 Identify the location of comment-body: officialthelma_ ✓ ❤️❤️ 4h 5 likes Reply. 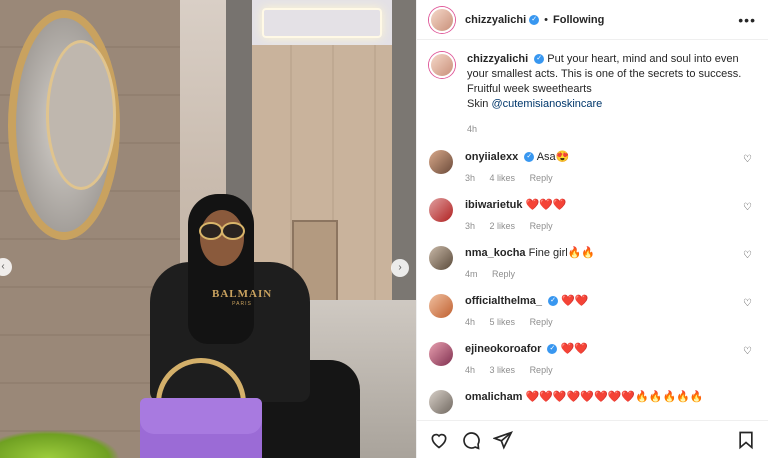
(610, 311).